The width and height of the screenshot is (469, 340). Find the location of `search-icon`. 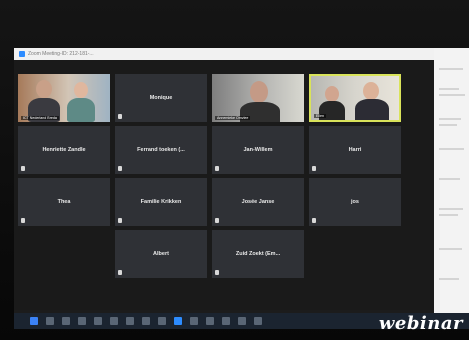

search-icon is located at coordinates (50, 321).